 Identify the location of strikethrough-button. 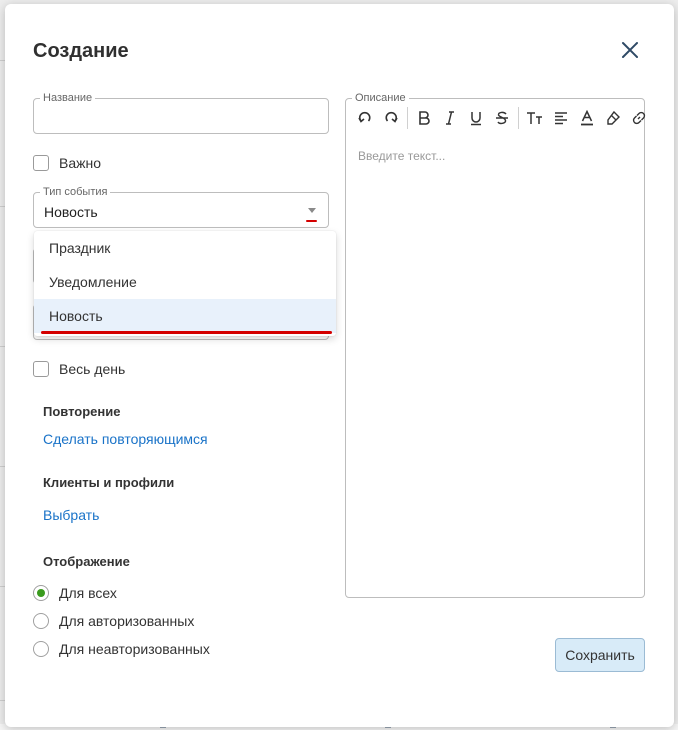
(502, 118).